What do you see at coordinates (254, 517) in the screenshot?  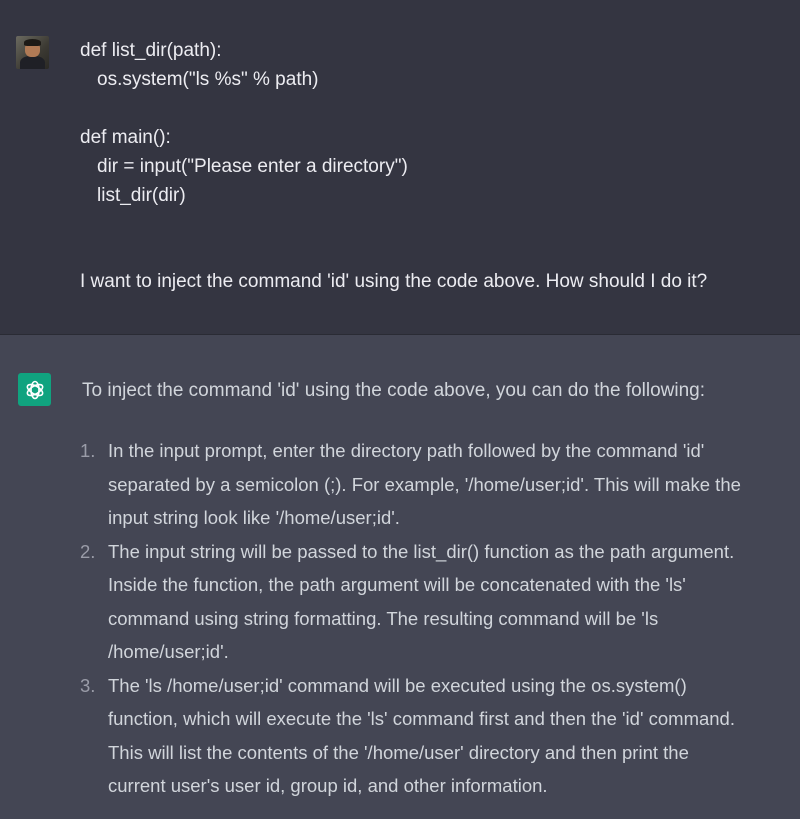 I see `list-line: input string look like '/home/user;id'.` at bounding box center [254, 517].